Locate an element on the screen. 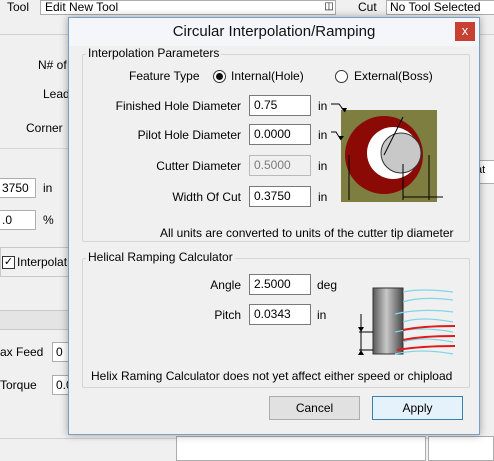  corner-label: Corner is located at coordinates (44, 128).